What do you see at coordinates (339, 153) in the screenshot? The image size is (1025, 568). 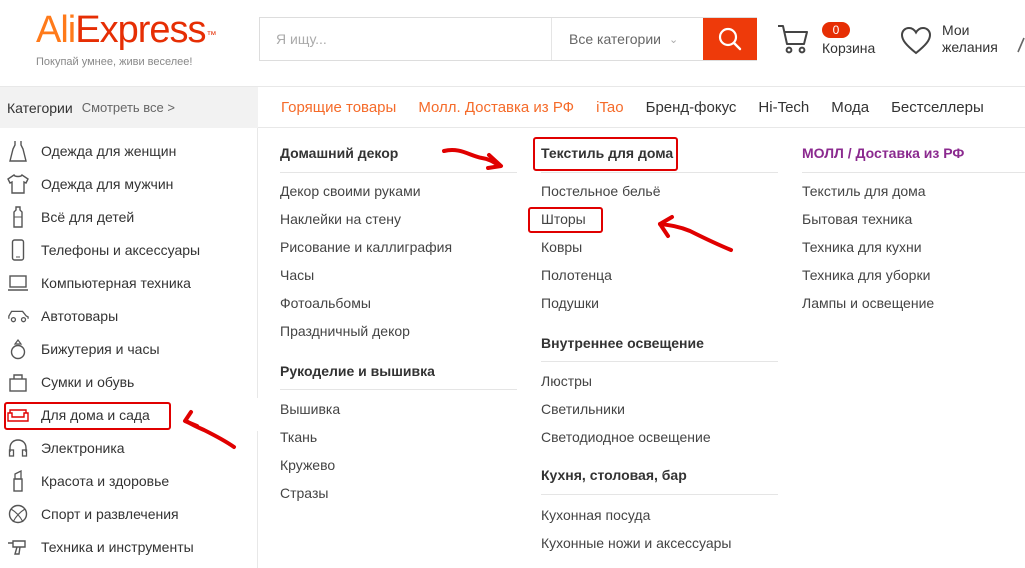 I see `menu-group-title: Домашний декор` at bounding box center [339, 153].